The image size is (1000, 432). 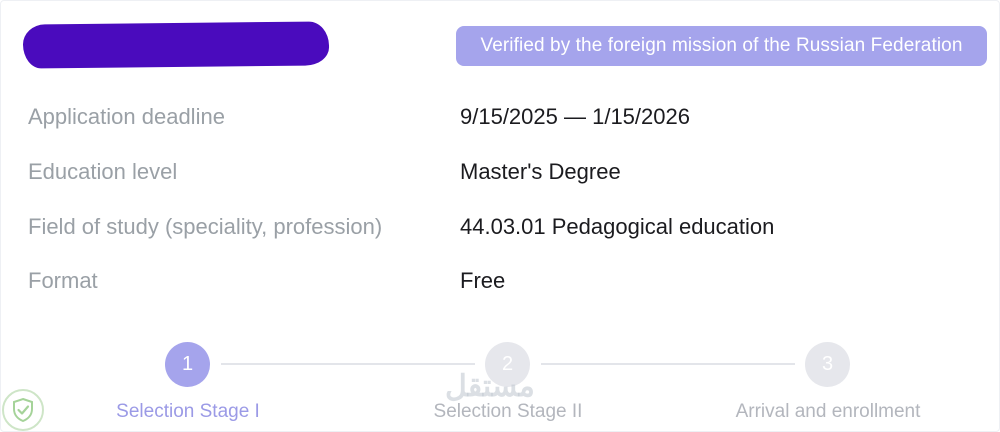 I want to click on step-3-circle: 3, so click(x=827, y=364).